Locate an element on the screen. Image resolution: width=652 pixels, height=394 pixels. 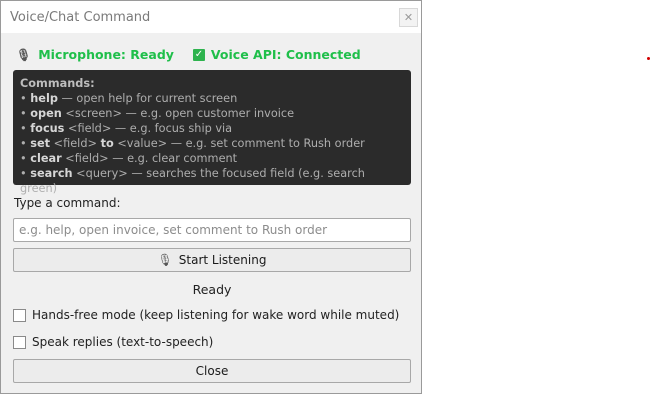
title-bar: Voice/Chat Command ✕ is located at coordinates (211, 17).